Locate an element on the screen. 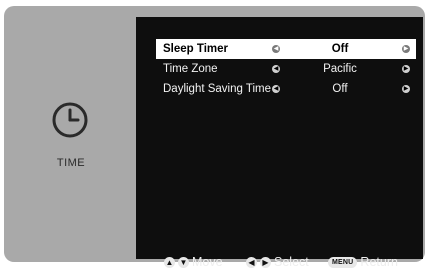 The height and width of the screenshot is (273, 439). clock-icon is located at coordinates (70, 120).